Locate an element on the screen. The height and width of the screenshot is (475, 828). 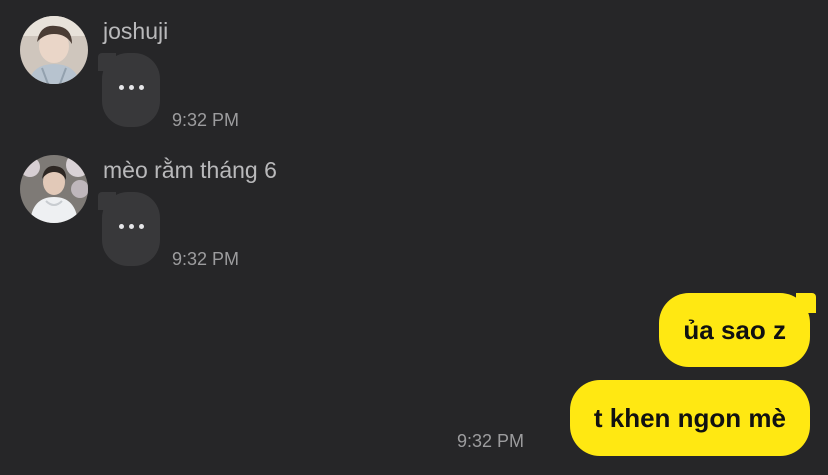
outgoing-message-bubble: ủa sao z is located at coordinates (737, 330).